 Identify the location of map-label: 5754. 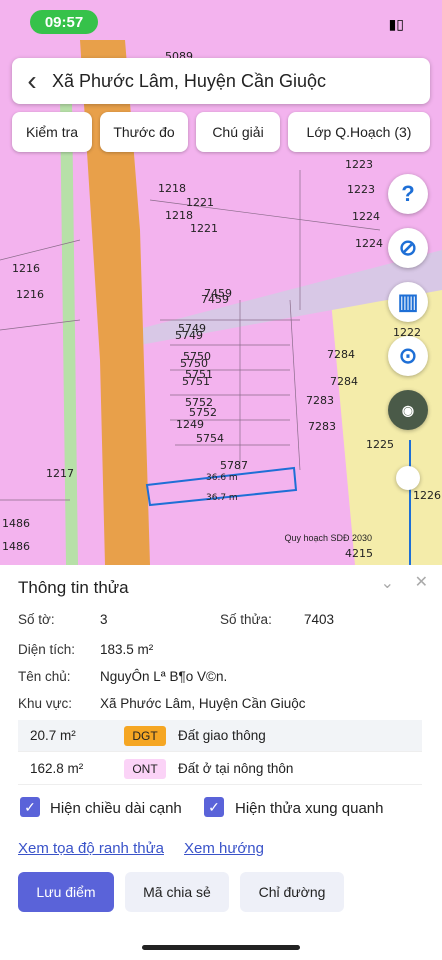
(210, 438).